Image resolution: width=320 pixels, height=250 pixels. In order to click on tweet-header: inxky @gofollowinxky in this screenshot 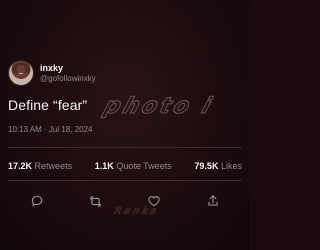, I will do `click(52, 73)`.